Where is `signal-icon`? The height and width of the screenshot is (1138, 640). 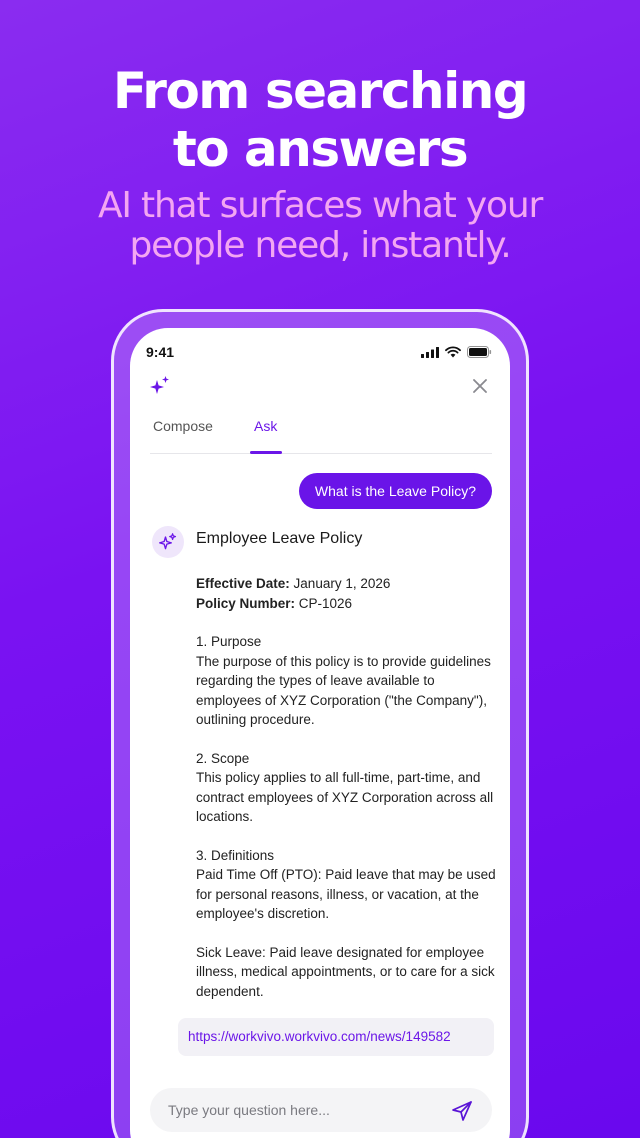
signal-icon is located at coordinates (430, 352).